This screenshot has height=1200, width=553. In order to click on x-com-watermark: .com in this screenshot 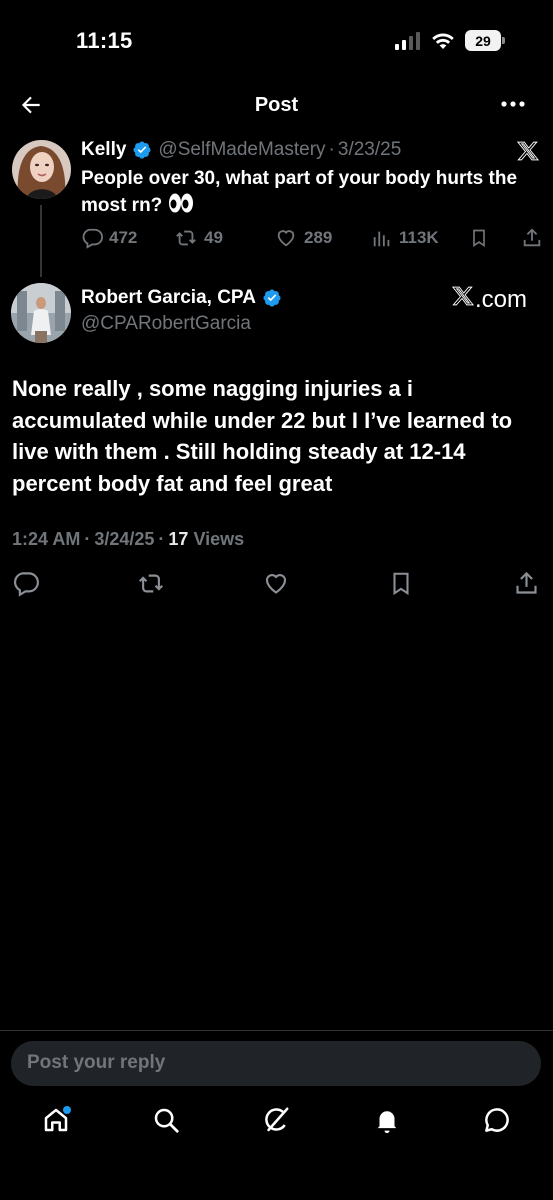, I will do `click(489, 299)`.